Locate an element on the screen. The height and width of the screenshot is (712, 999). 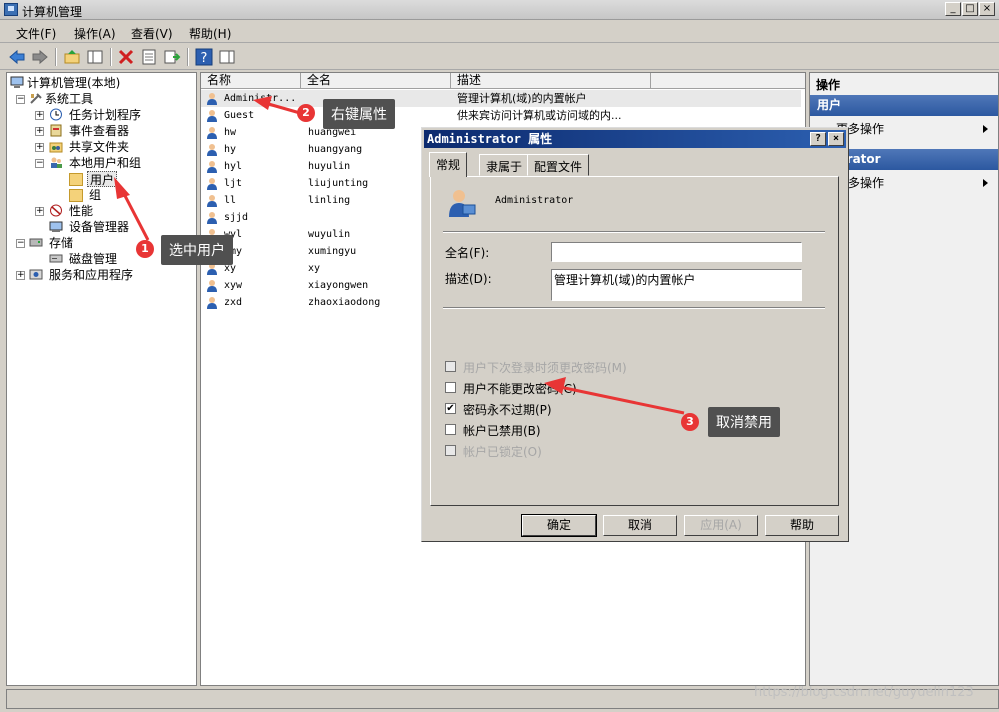
device-manager-icon is located at coordinates (56, 226).